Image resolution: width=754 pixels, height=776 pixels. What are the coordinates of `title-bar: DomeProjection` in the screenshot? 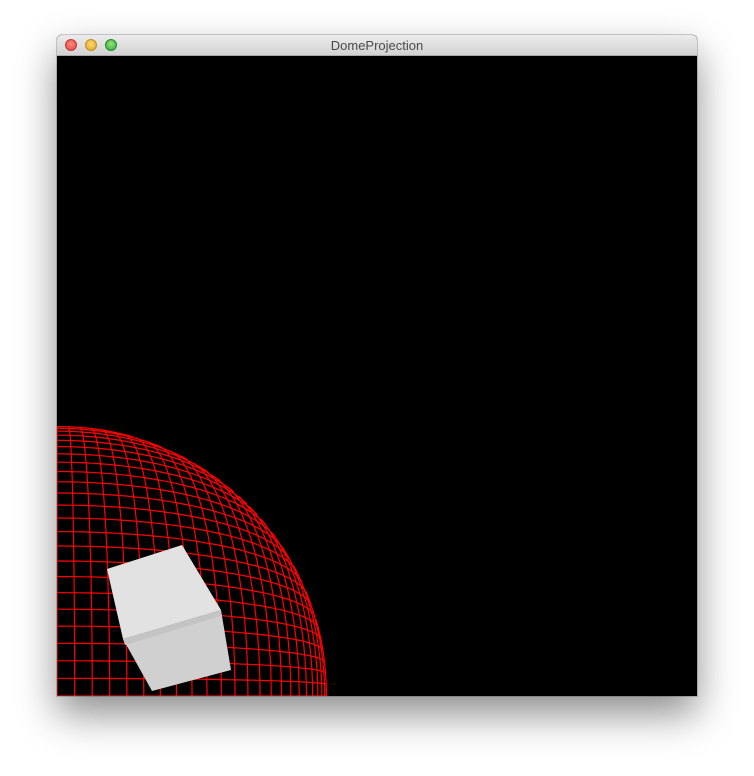 It's located at (377, 45).